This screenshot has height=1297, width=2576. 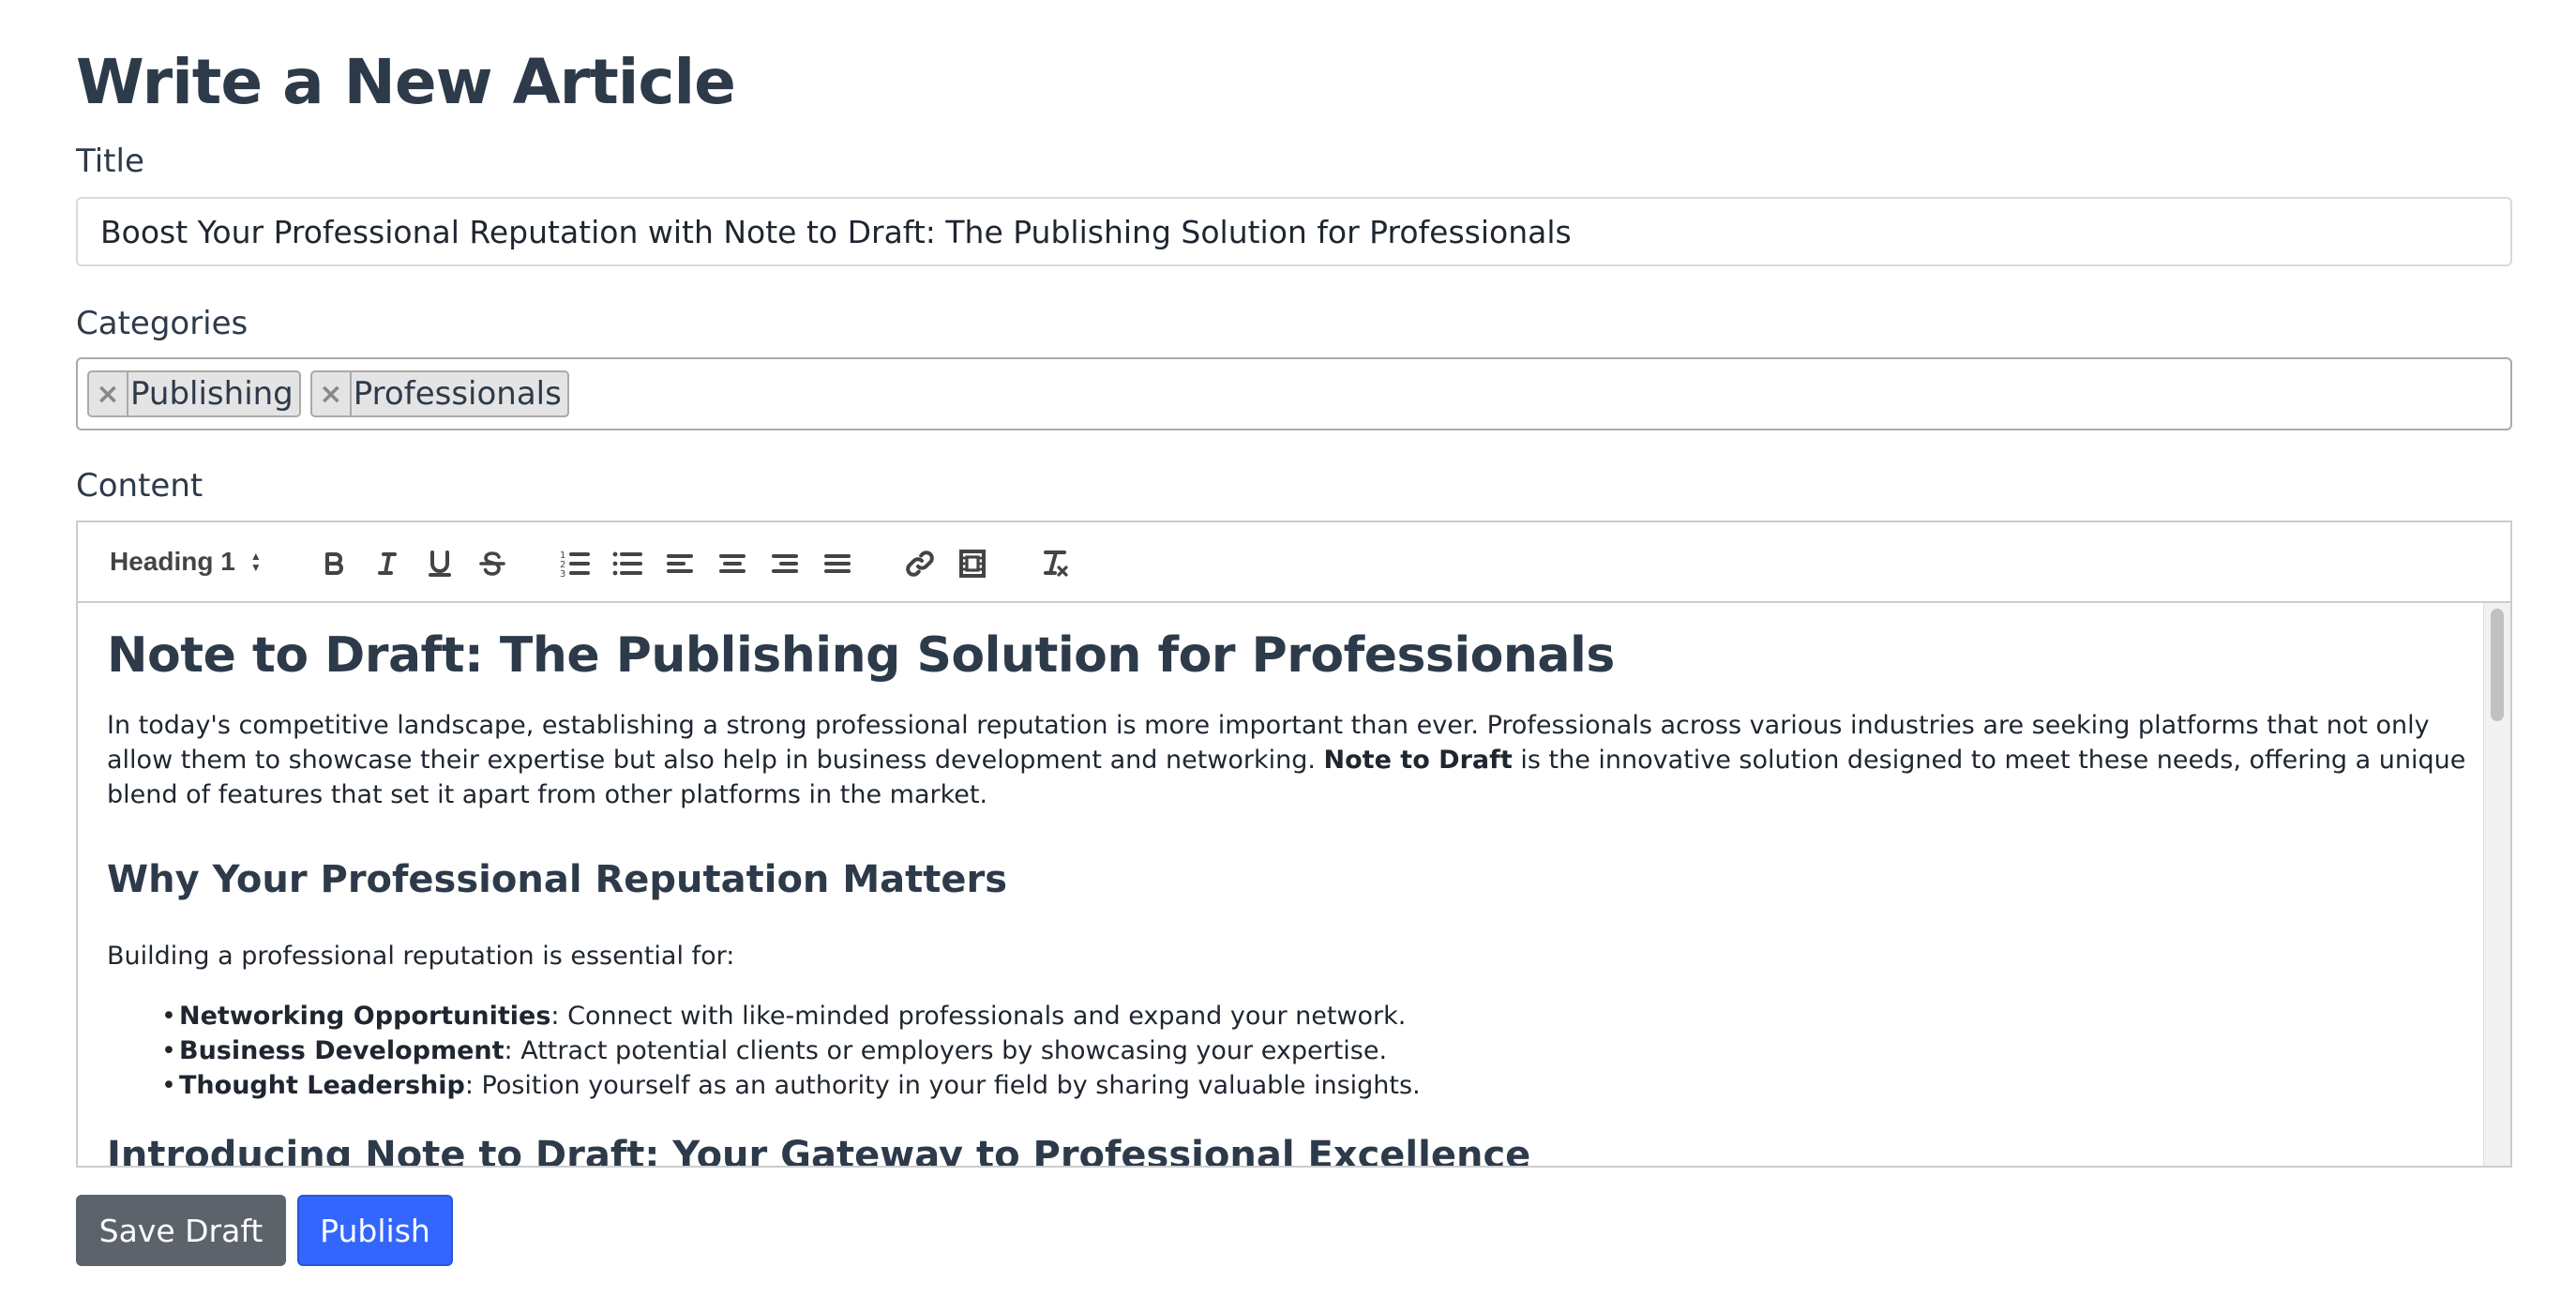 I want to click on video-button, so click(x=972, y=563).